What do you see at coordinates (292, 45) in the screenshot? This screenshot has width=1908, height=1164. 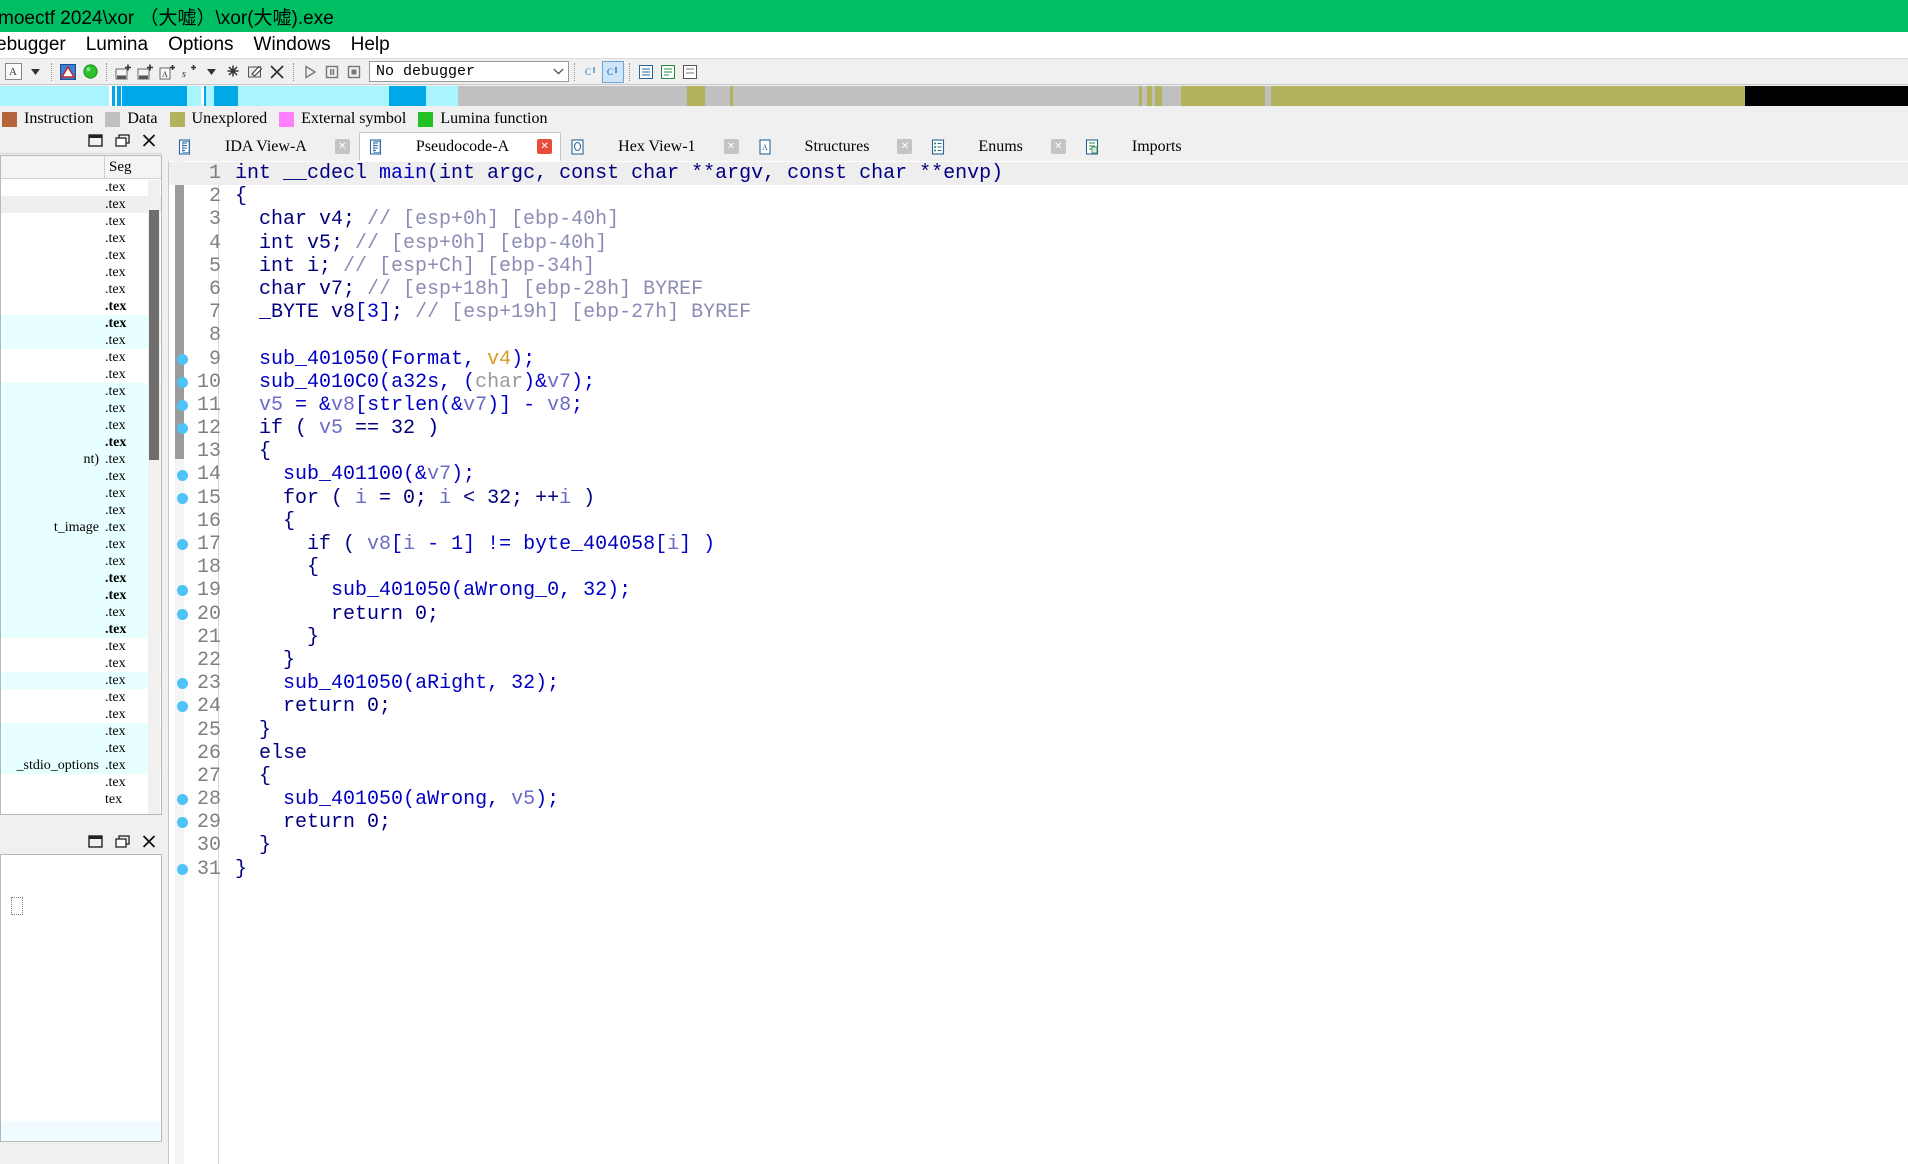 I see `menu-windows: Windows` at bounding box center [292, 45].